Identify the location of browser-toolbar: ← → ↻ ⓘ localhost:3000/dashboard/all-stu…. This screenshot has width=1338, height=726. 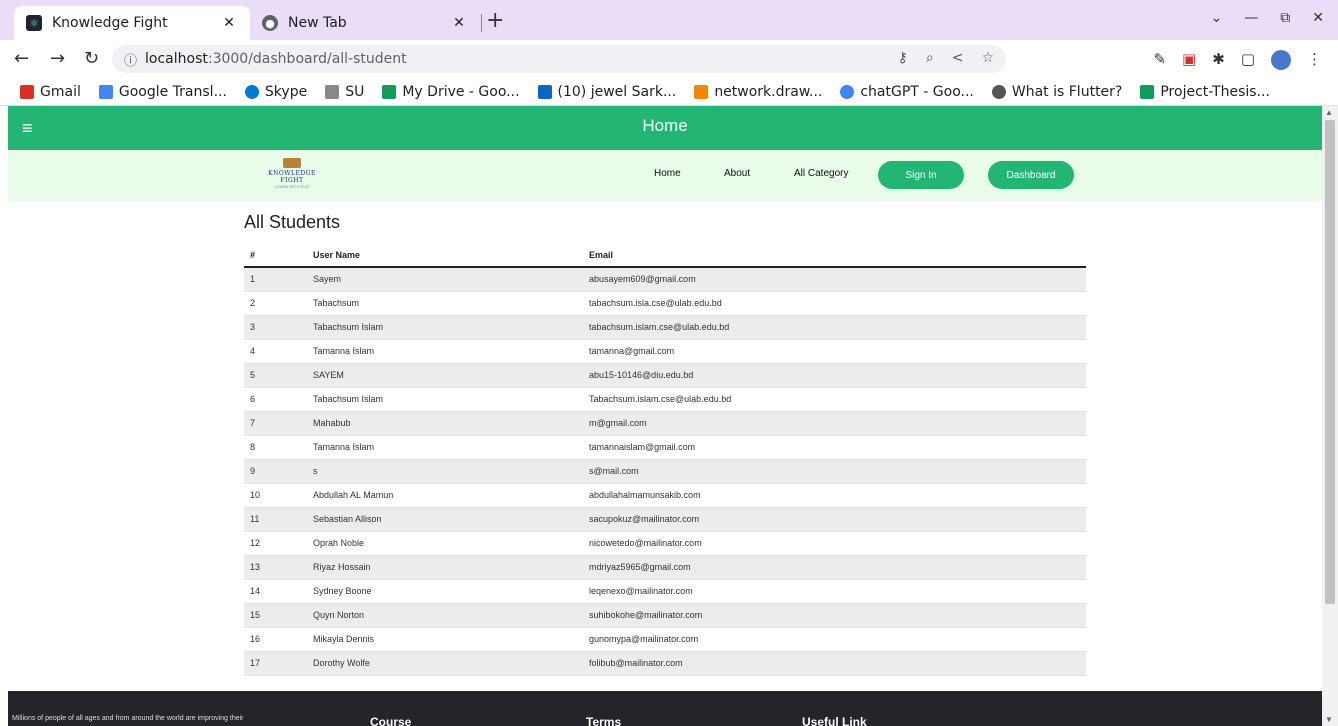
(669, 59).